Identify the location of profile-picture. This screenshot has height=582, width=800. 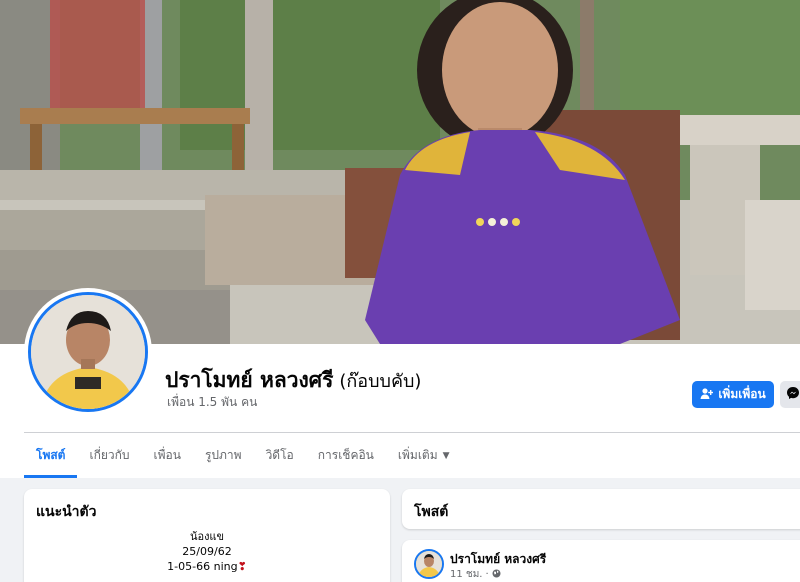
(88, 352).